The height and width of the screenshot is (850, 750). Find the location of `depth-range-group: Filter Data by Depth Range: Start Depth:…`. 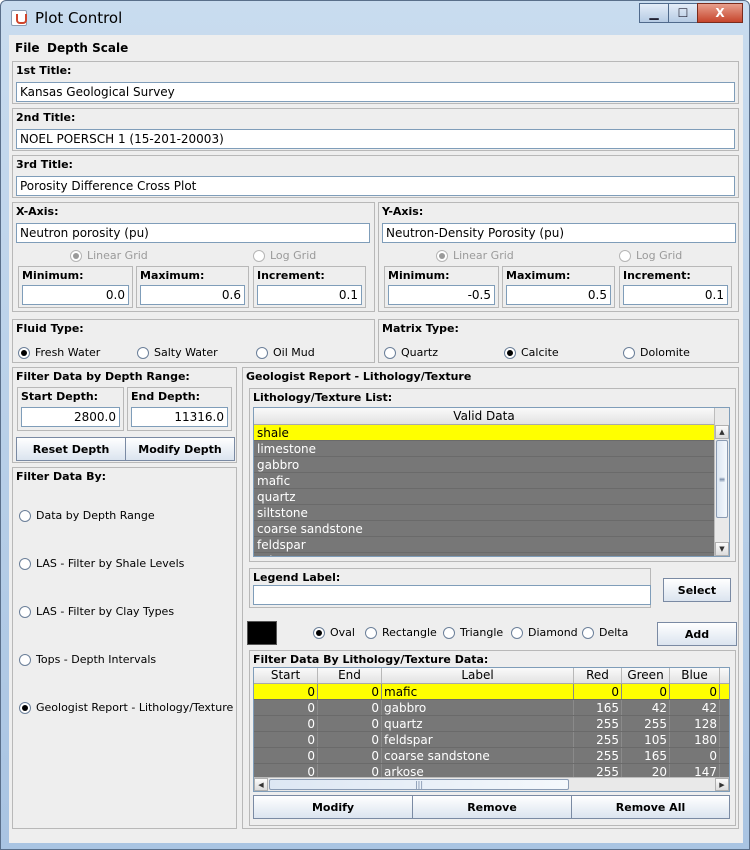

depth-range-group: Filter Data by Depth Range: Start Depth:… is located at coordinates (124, 415).